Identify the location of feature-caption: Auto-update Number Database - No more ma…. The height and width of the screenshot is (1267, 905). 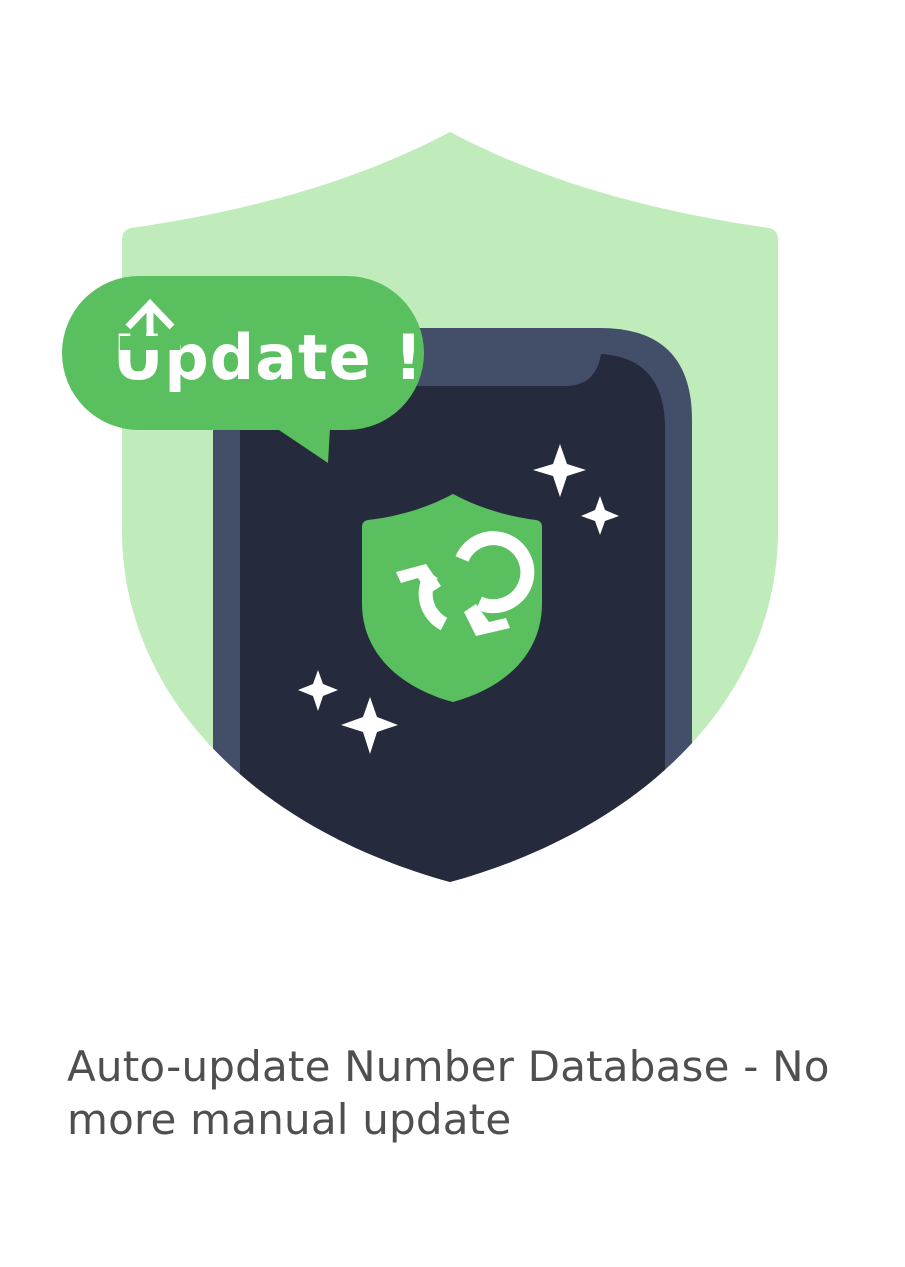
(448, 1093).